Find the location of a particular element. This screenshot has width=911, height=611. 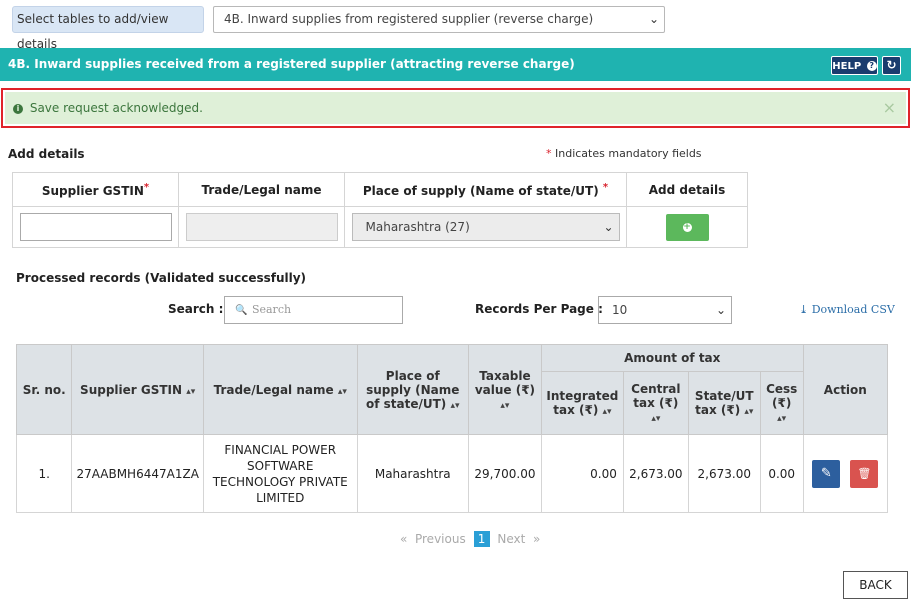

alert-message: Save request acknowledged. is located at coordinates (116, 108).